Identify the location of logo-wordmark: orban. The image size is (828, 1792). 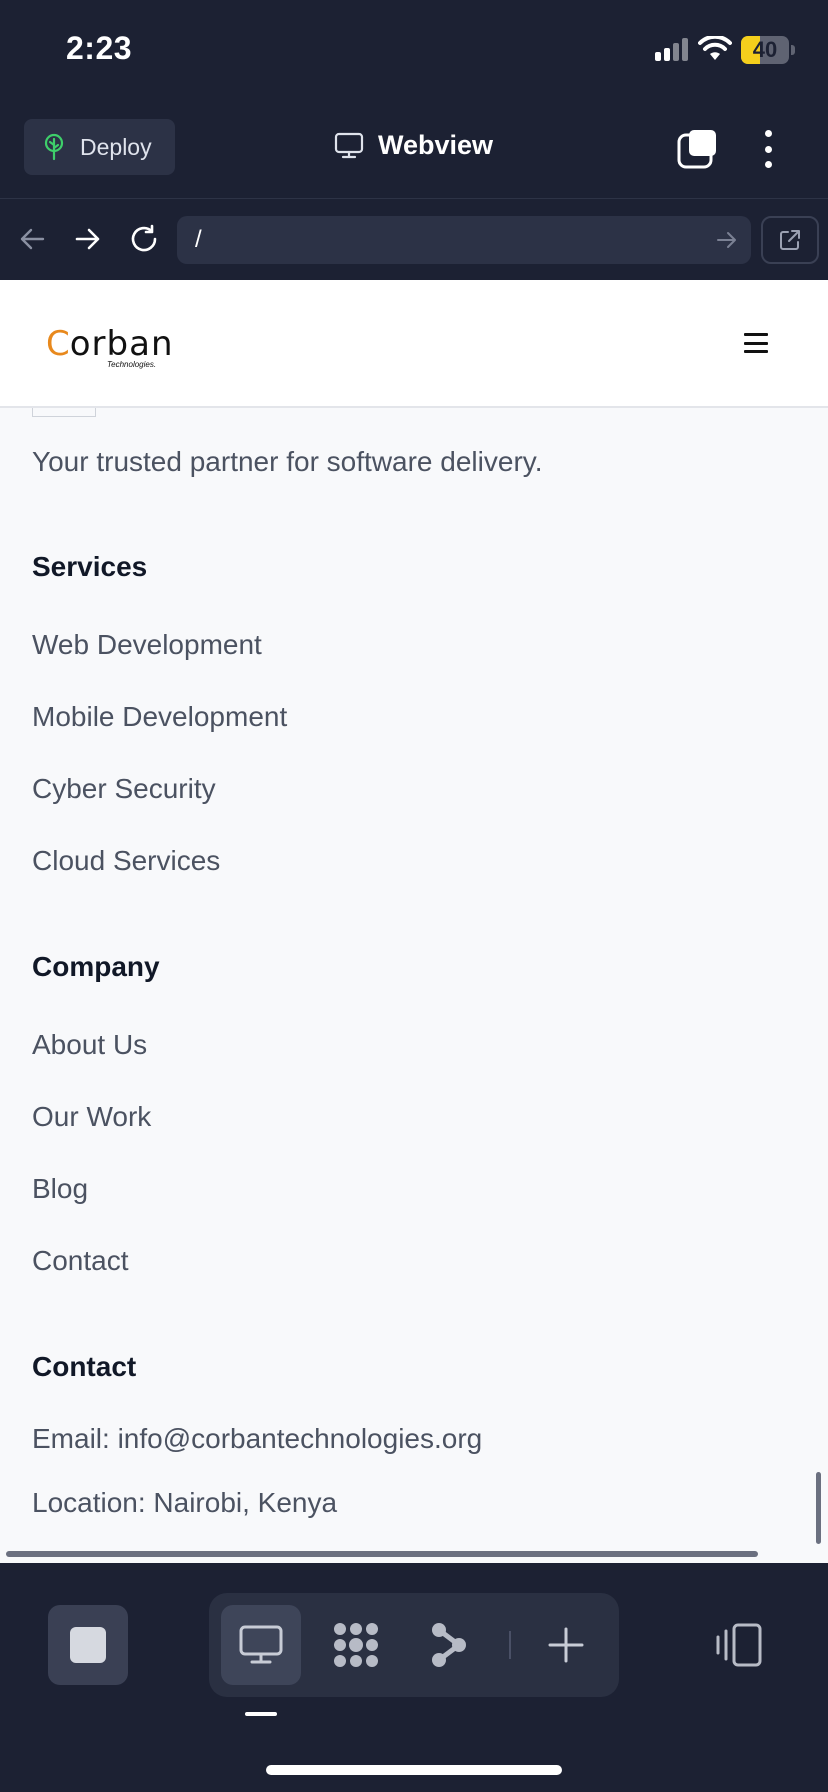
(121, 344).